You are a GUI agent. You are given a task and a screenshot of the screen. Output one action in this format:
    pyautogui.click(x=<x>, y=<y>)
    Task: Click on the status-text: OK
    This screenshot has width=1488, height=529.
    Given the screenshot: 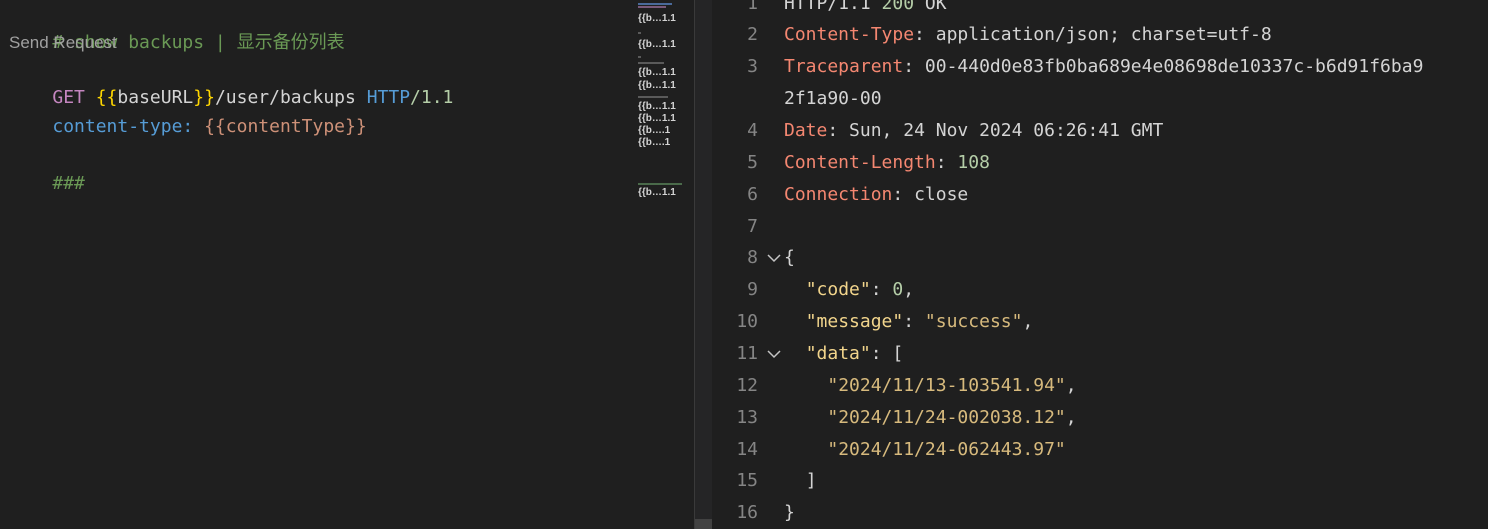 What is the action you would take?
    pyautogui.click(x=935, y=7)
    